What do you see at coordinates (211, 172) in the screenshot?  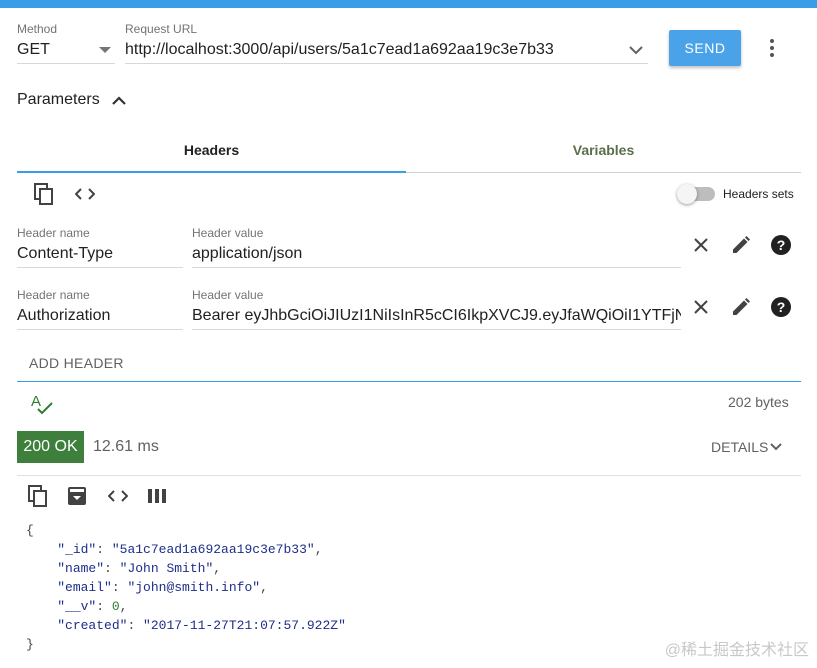 I see `tab-active-indicator` at bounding box center [211, 172].